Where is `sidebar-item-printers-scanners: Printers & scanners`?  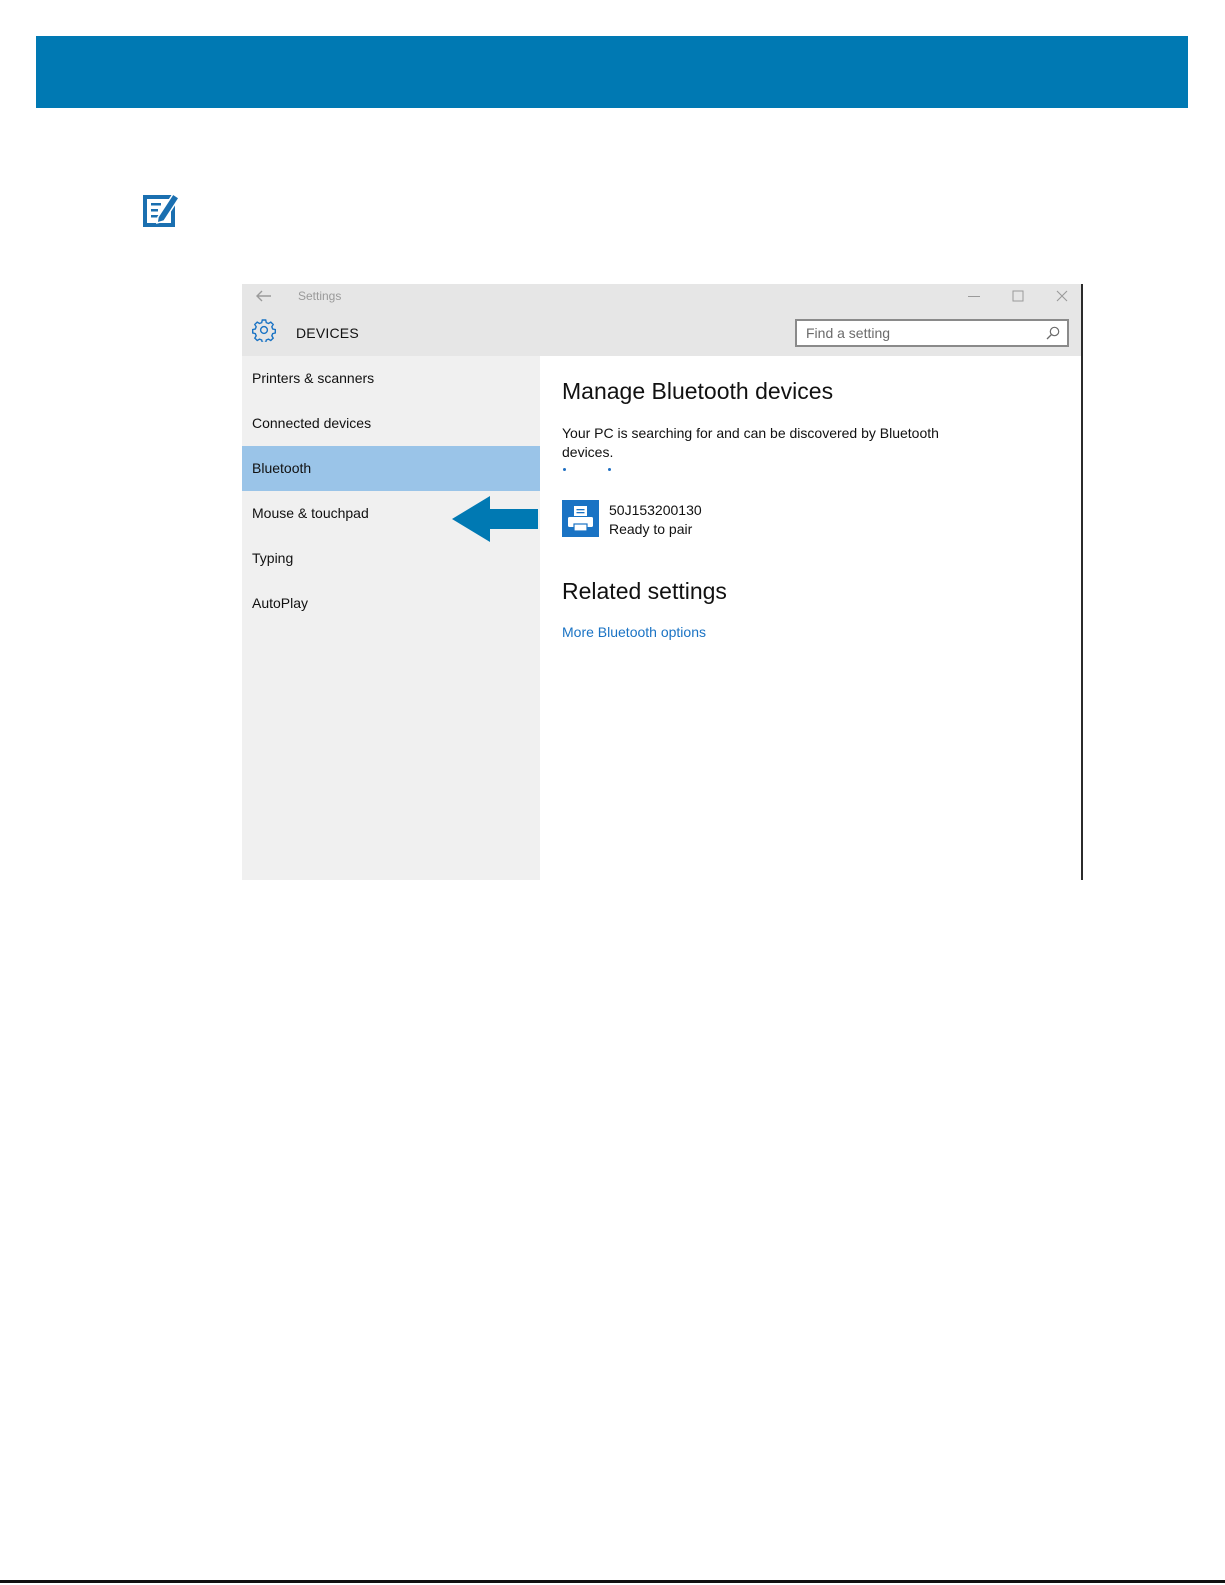 sidebar-item-printers-scanners: Printers & scanners is located at coordinates (391, 378).